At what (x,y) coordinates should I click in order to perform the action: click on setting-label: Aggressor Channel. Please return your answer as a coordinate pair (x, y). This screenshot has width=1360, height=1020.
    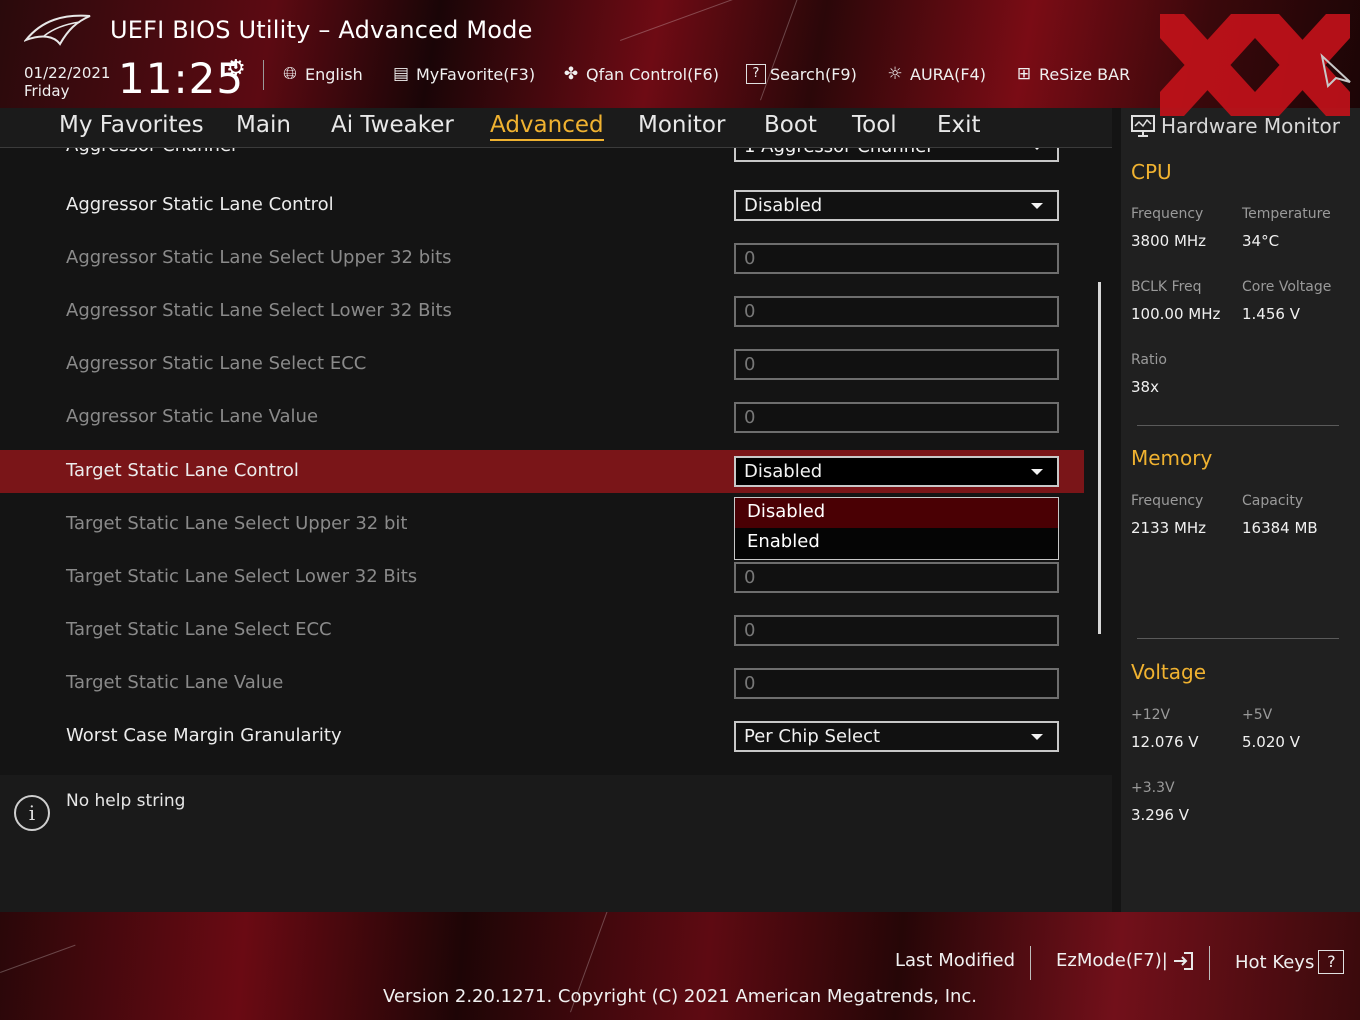
    Looking at the image, I should click on (151, 152).